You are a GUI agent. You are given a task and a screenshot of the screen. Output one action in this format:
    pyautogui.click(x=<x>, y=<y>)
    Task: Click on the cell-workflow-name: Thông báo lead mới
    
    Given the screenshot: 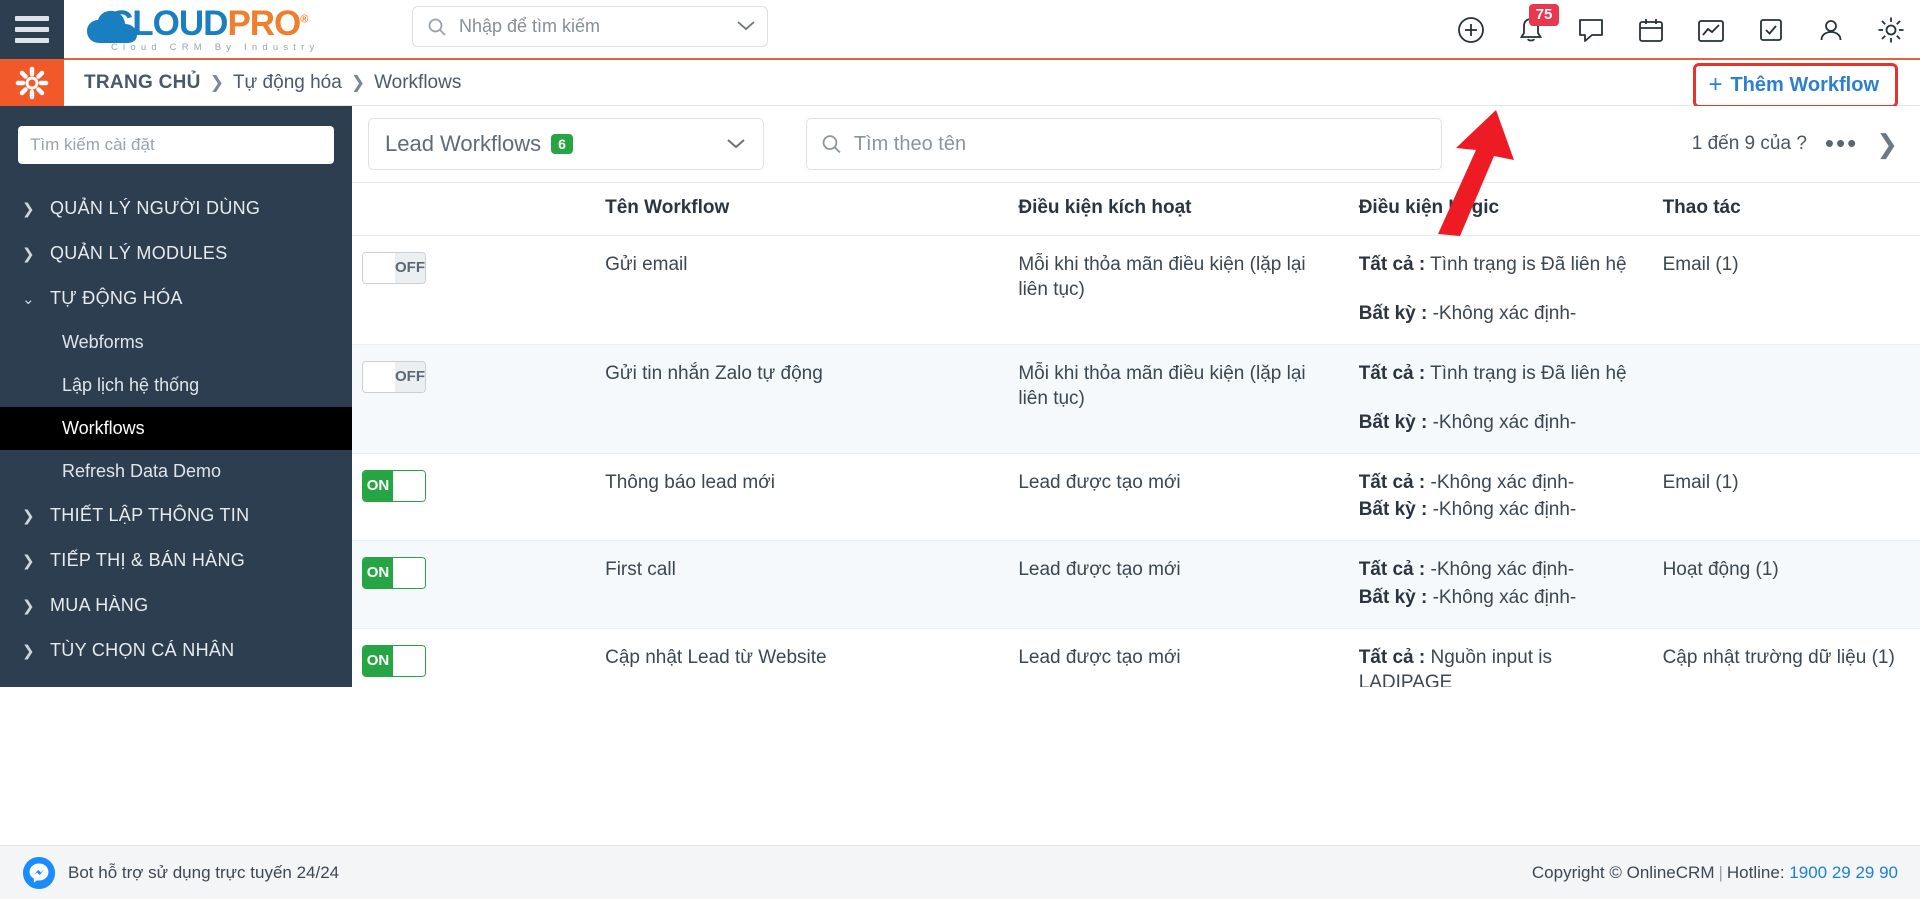 What is the action you would take?
    pyautogui.click(x=802, y=497)
    